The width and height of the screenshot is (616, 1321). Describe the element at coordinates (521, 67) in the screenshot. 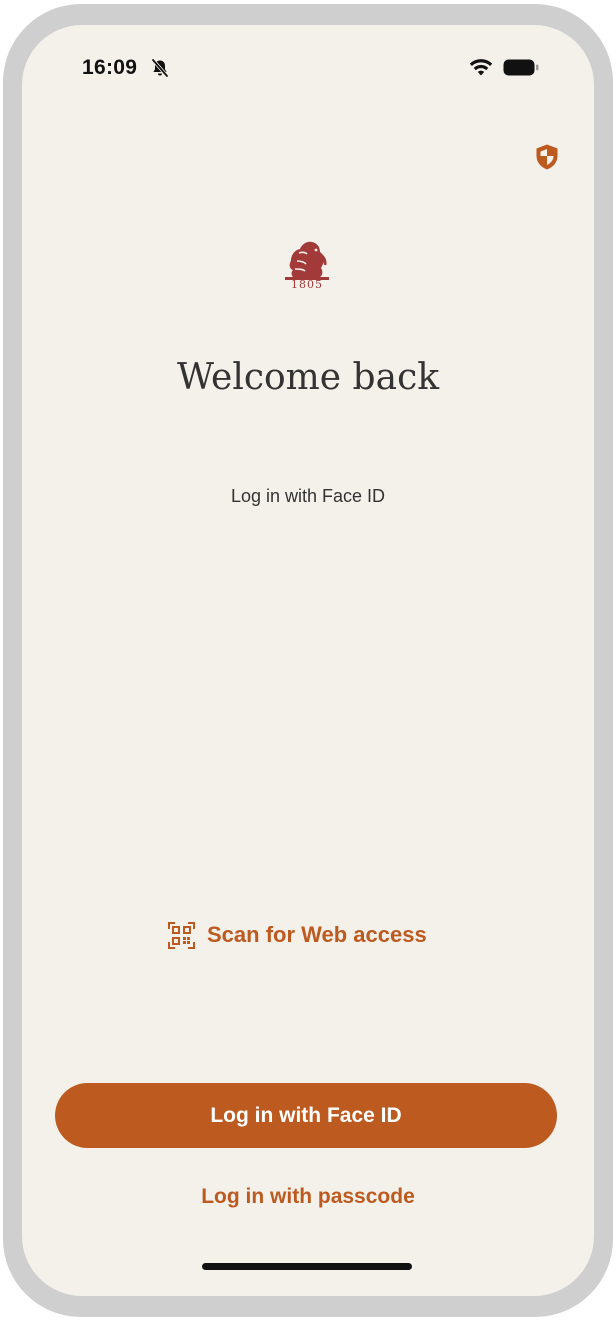

I see `battery-icon` at that location.